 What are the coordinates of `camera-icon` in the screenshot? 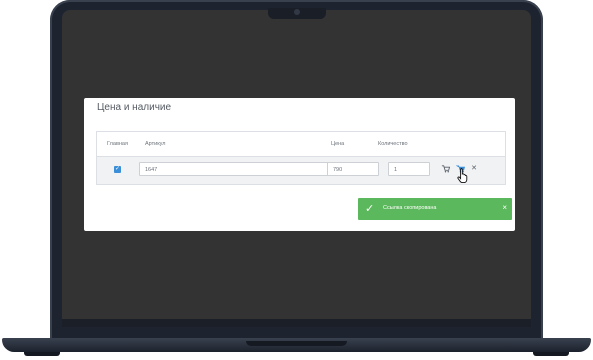 It's located at (297, 12).